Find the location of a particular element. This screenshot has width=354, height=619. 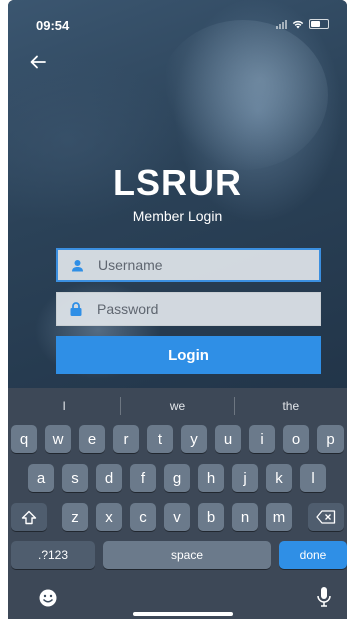

key-l: l is located at coordinates (313, 478).